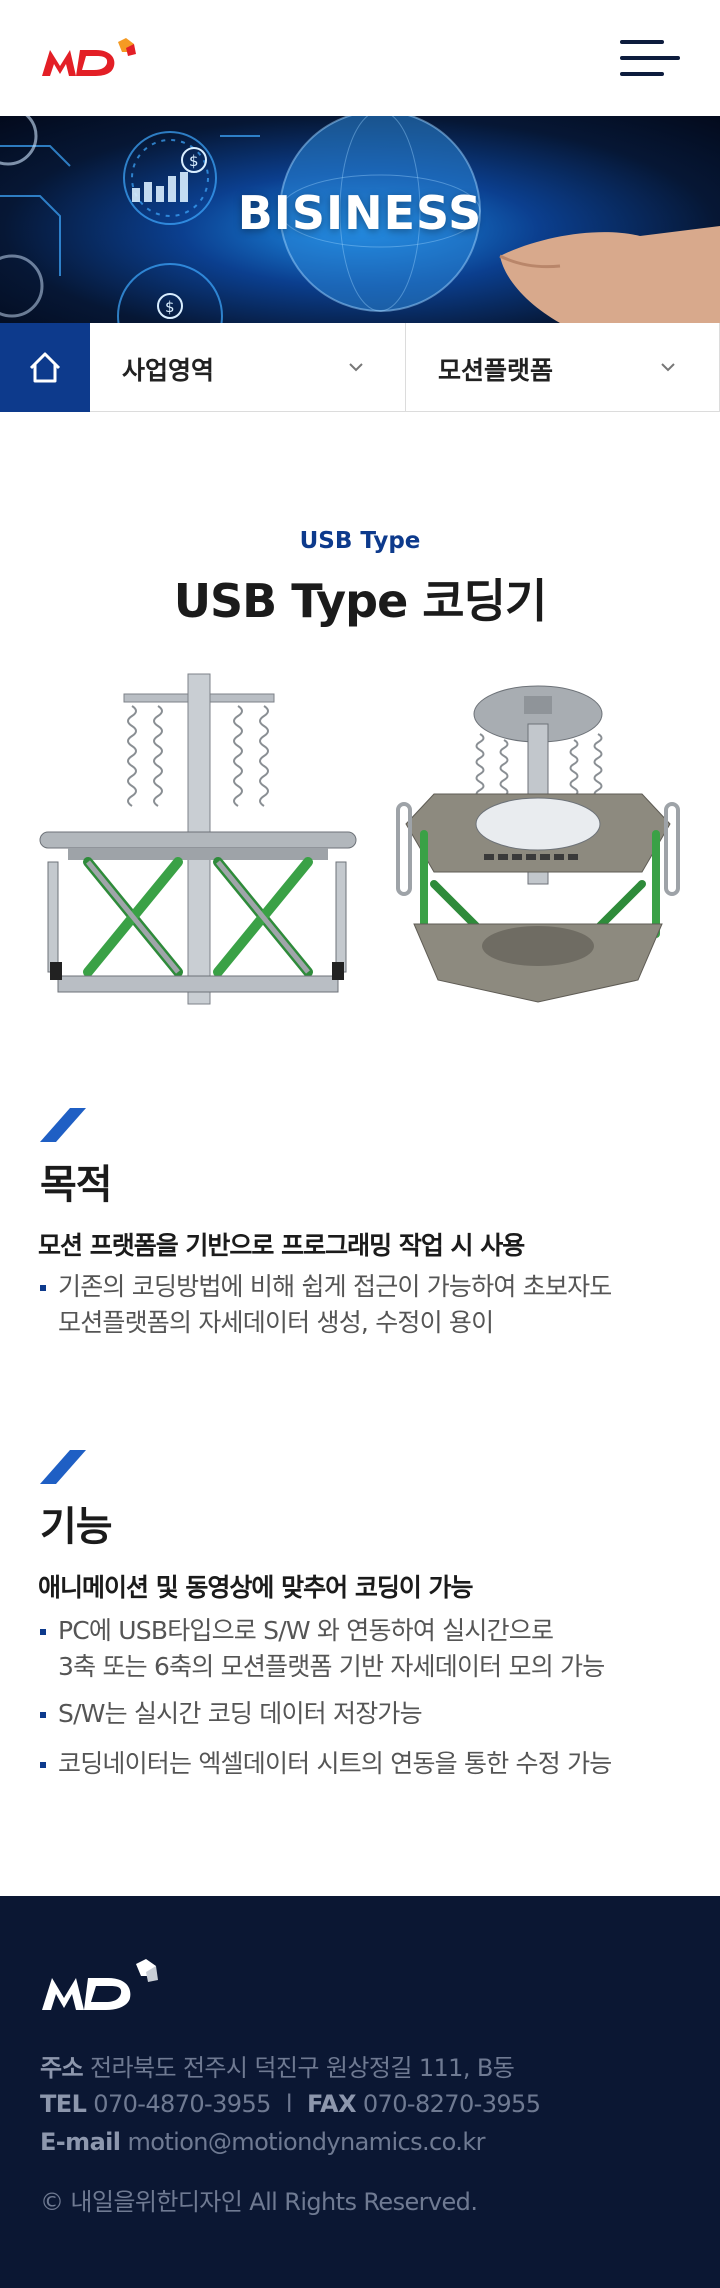  What do you see at coordinates (90, 58) in the screenshot?
I see `md-logo` at bounding box center [90, 58].